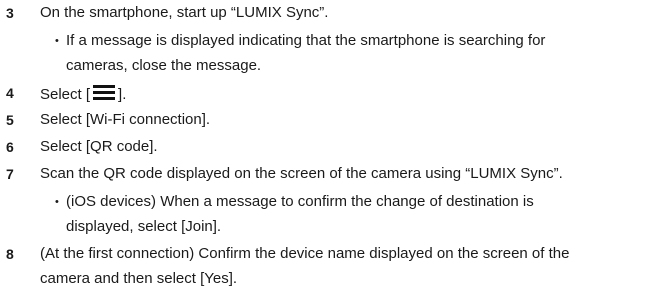 The height and width of the screenshot is (290, 660). What do you see at coordinates (10, 147) in the screenshot?
I see `step-number: 6` at bounding box center [10, 147].